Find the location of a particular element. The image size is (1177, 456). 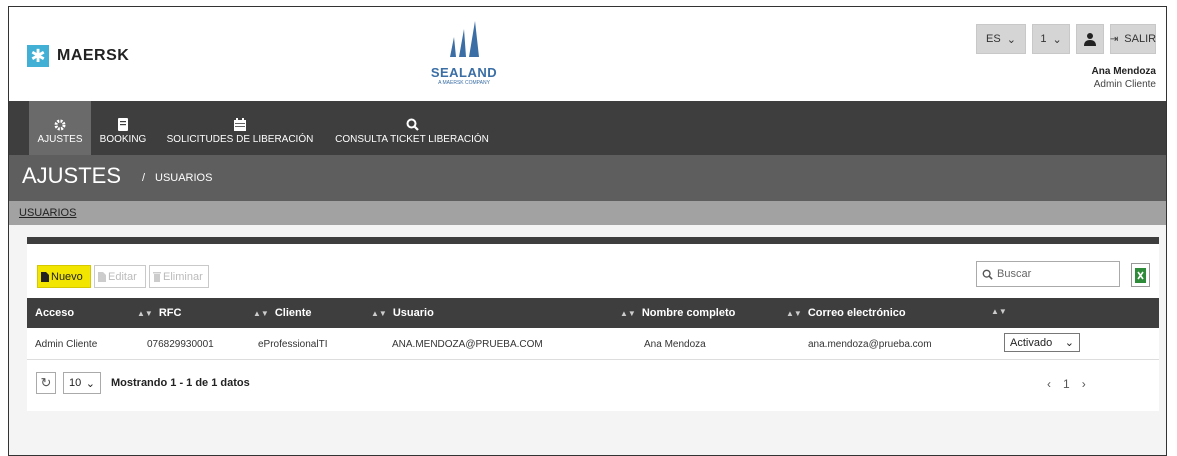

cell-nombre: Ana Mendoza is located at coordinates (675, 344).